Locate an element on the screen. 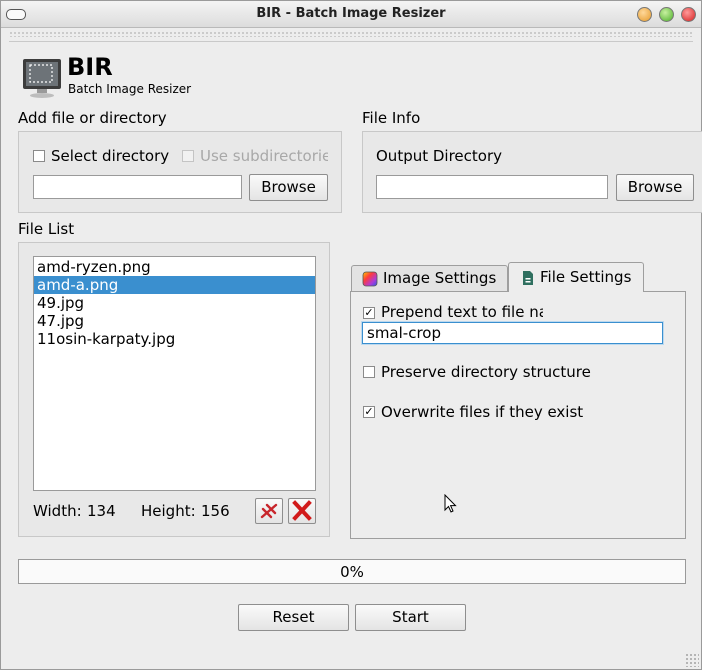  app-logo-icon is located at coordinates (42, 78).